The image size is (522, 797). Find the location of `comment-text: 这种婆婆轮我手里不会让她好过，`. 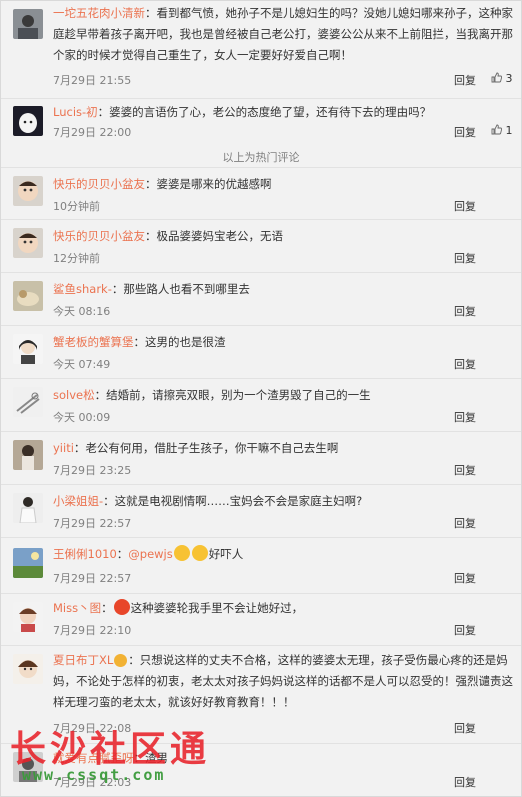

comment-text: 这种婆婆轮我手里不会让她好过， is located at coordinates (217, 608).